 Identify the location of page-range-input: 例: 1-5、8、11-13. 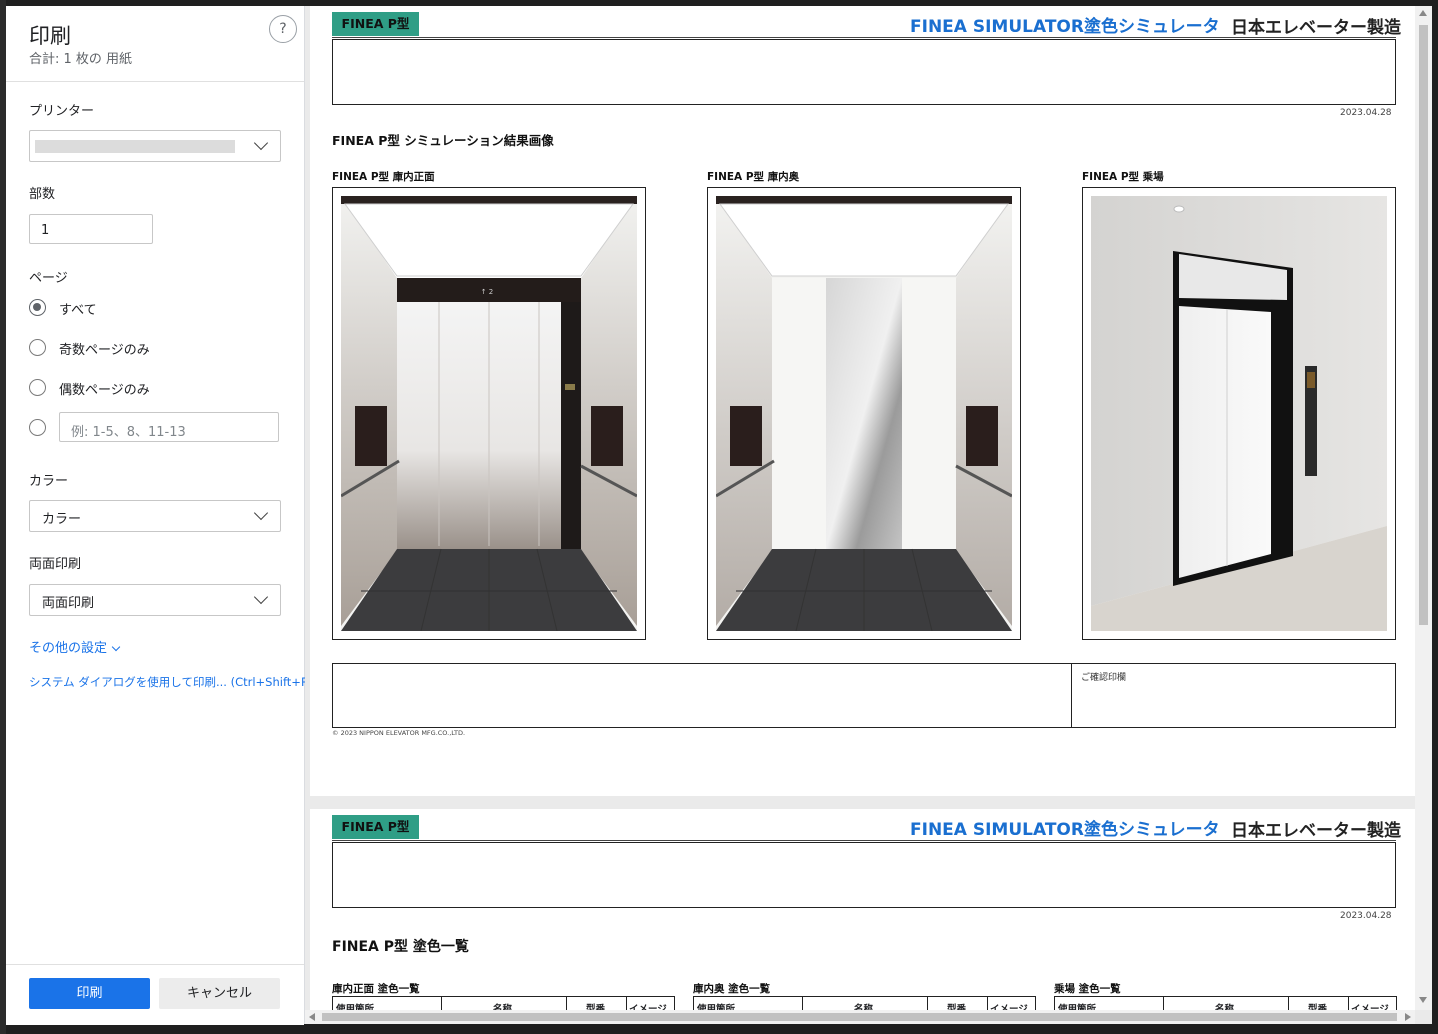
(169, 427).